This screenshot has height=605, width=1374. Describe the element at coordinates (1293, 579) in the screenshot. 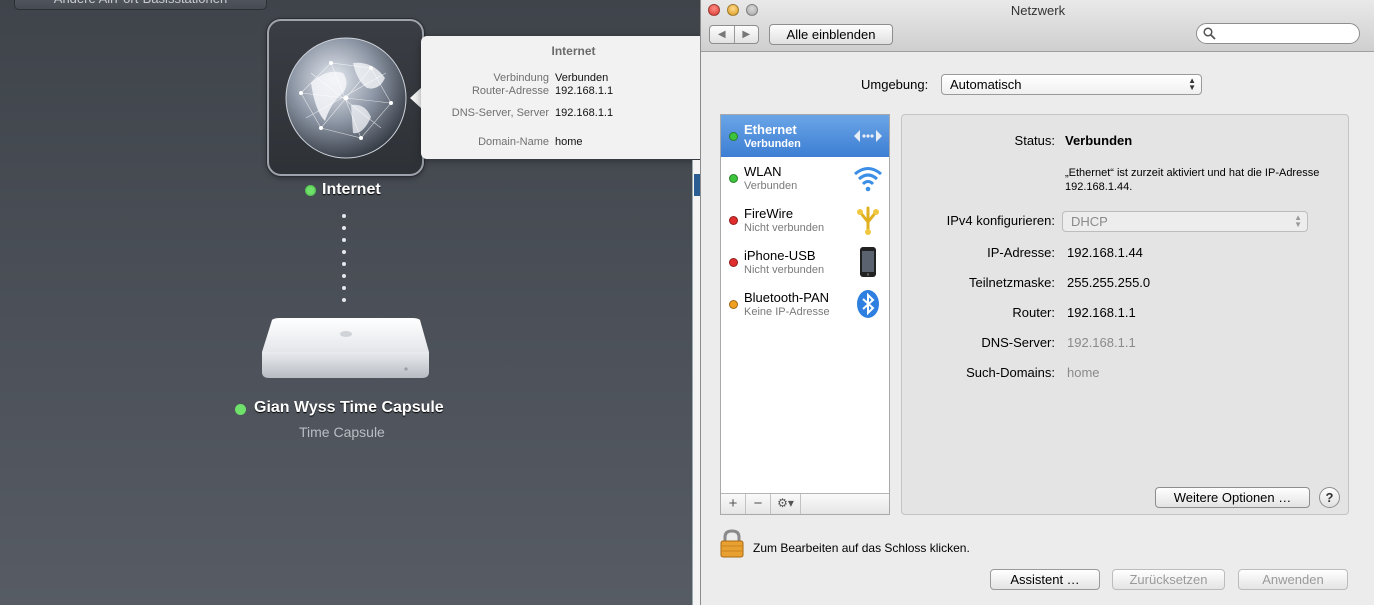

I see `apply-button: Anwenden` at that location.